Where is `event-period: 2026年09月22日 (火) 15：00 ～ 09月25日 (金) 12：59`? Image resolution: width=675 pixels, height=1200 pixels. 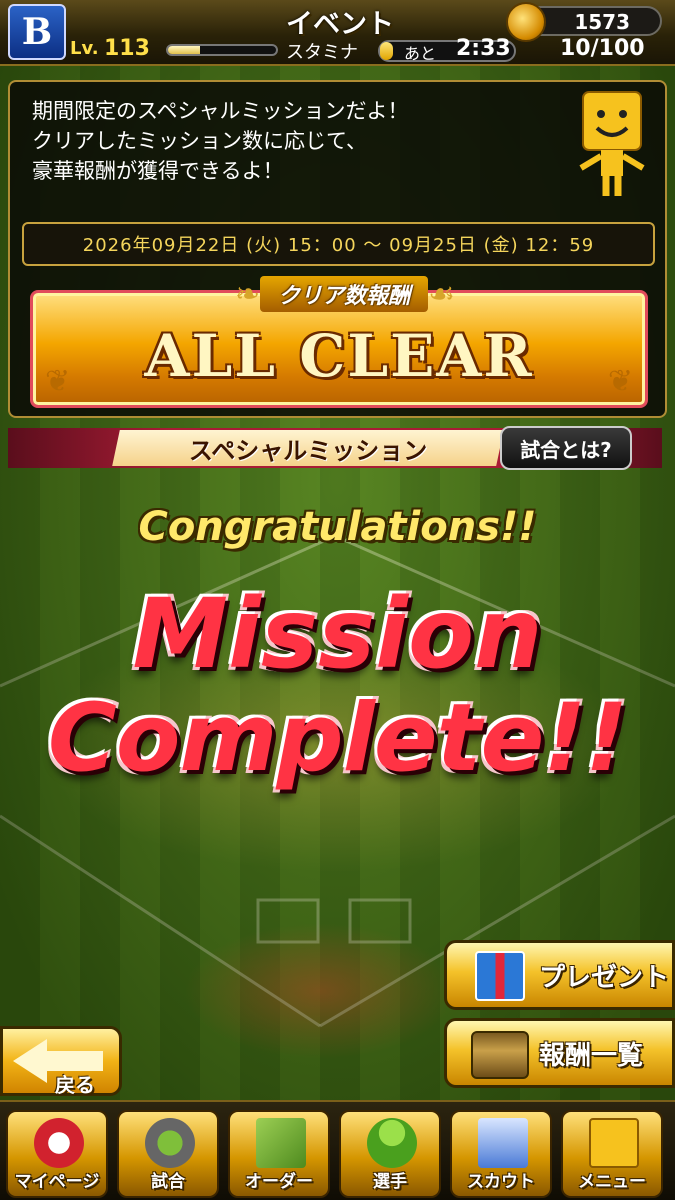
event-period: 2026年09月22日 (火) 15：00 ～ 09月25日 (金) 12：59 is located at coordinates (338, 244).